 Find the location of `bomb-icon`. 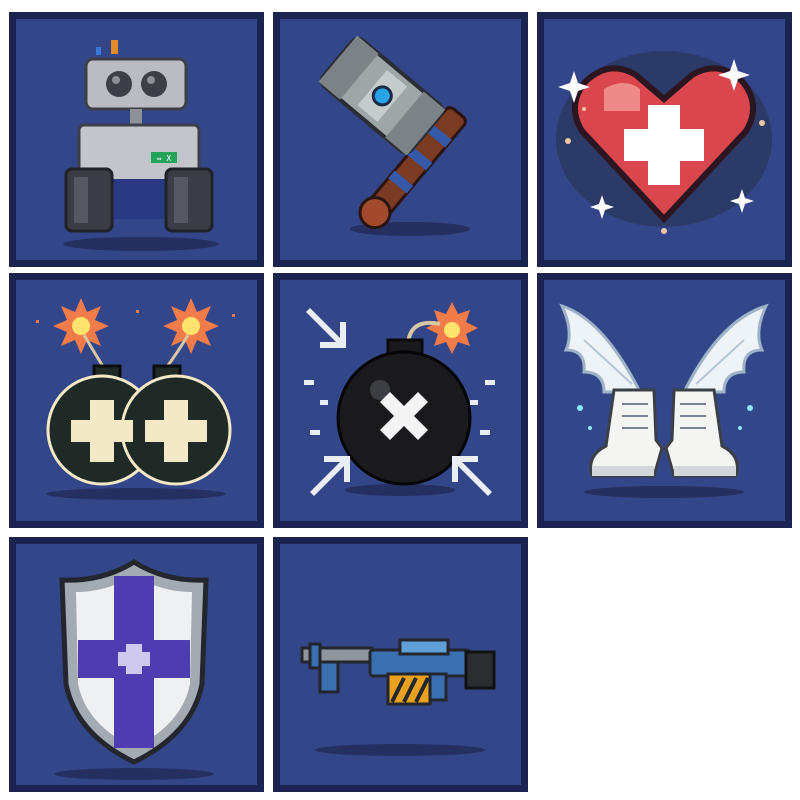

bomb-icon is located at coordinates (399, 399).